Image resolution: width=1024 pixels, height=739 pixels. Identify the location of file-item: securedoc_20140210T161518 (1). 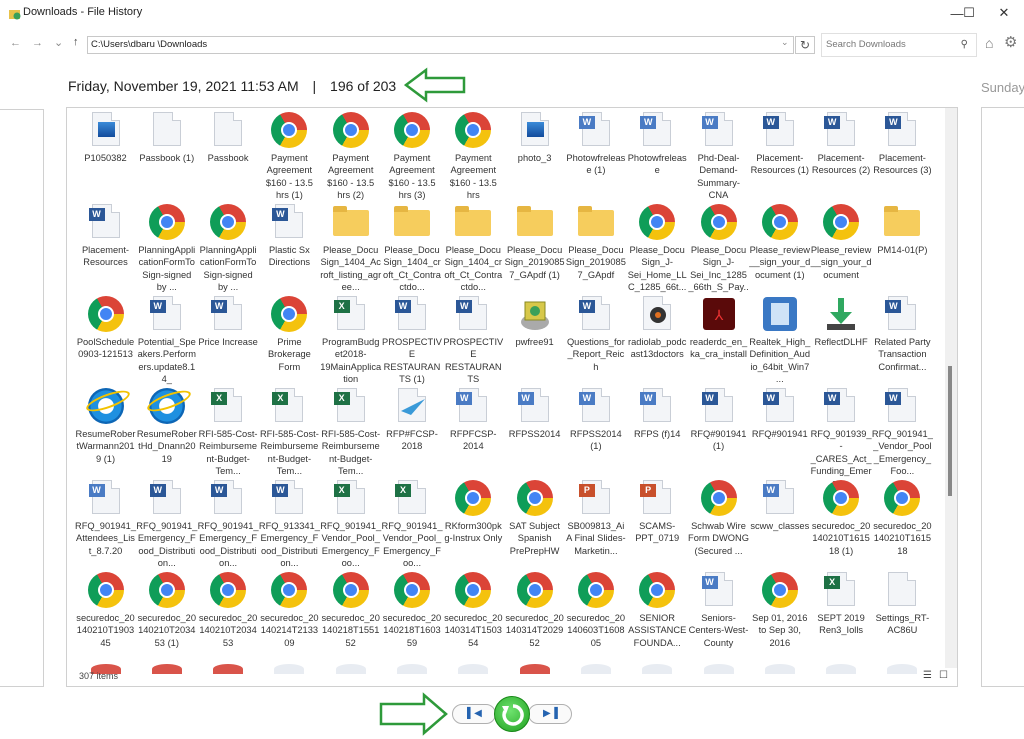
(841, 518).